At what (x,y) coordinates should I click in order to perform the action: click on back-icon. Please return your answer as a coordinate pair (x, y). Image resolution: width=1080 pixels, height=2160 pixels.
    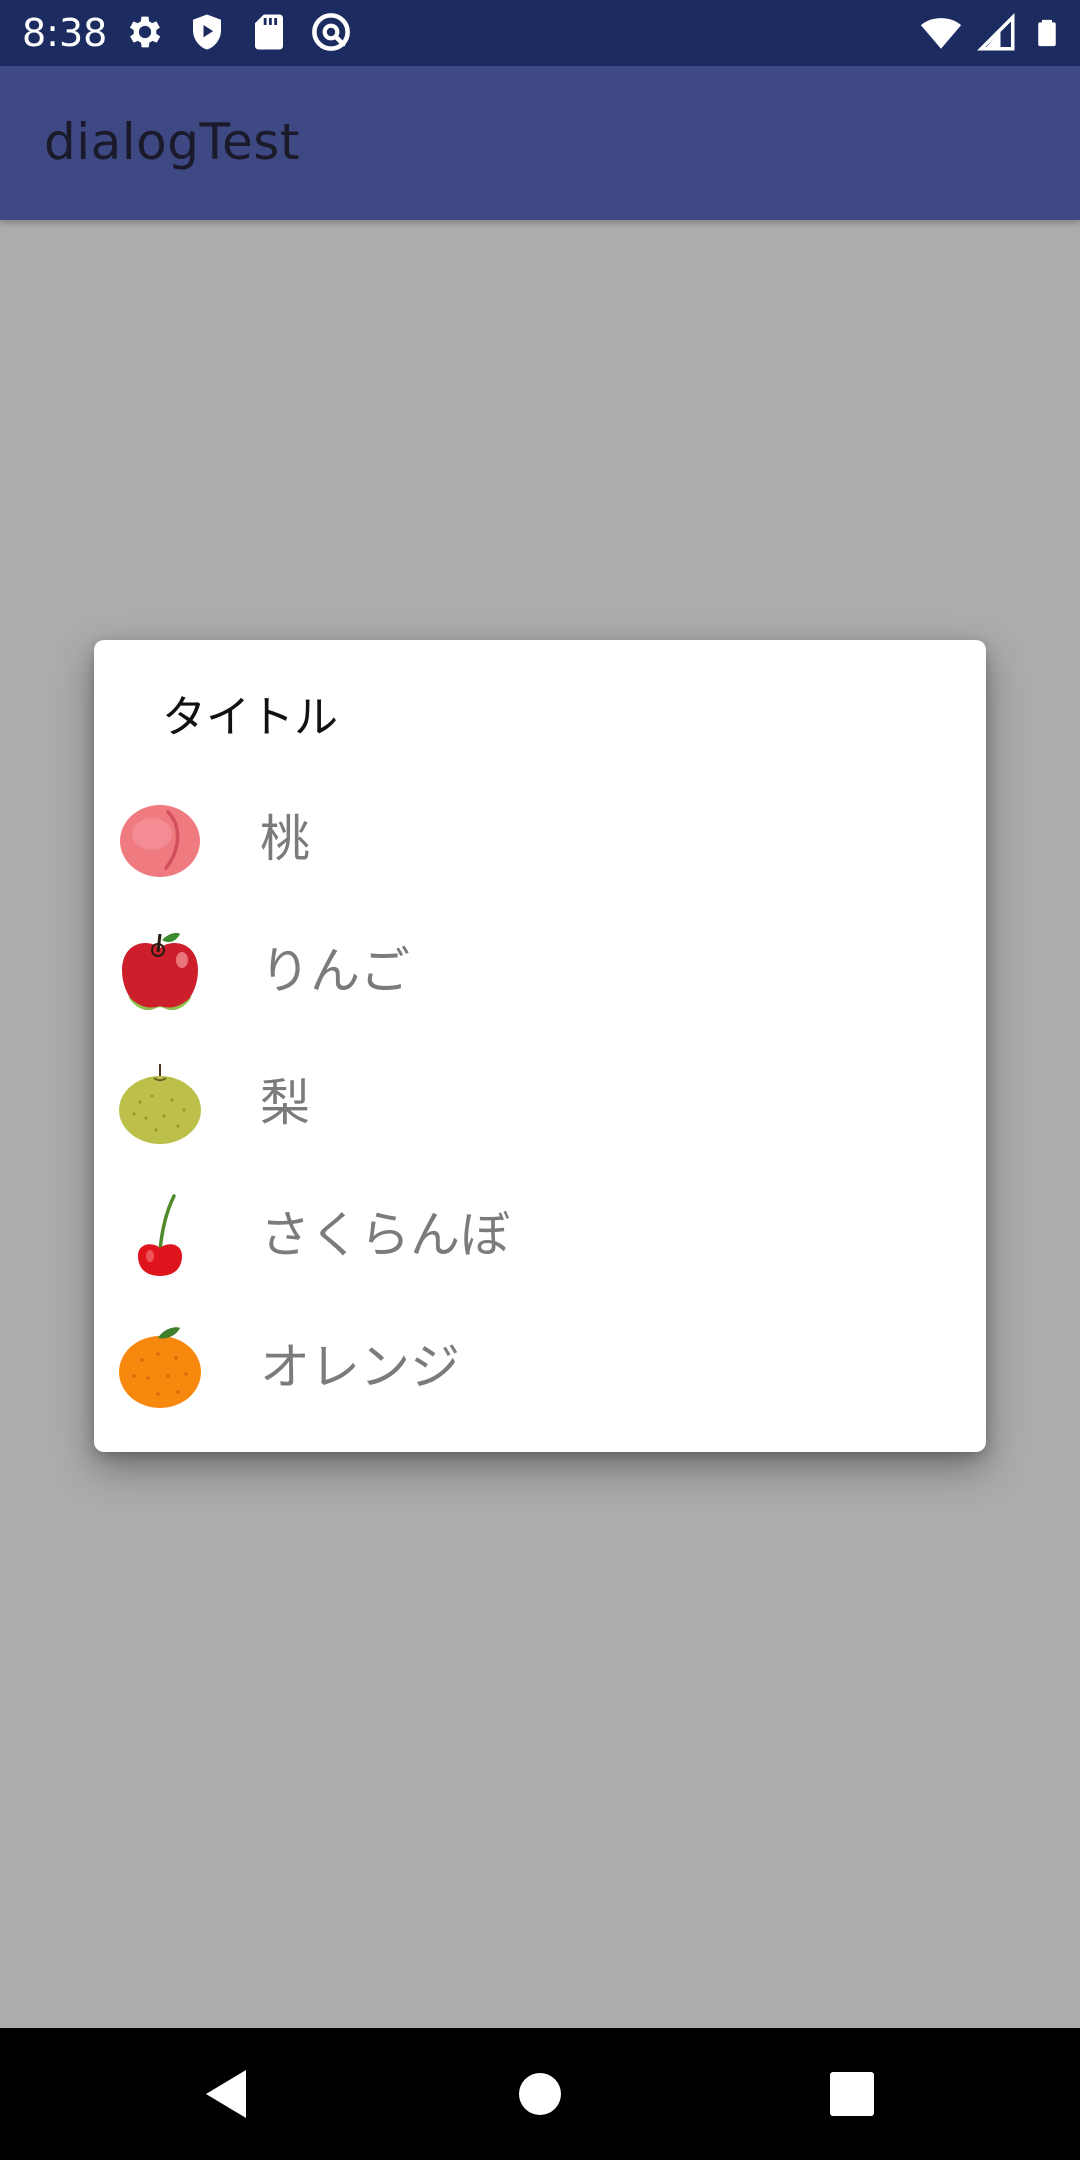
    Looking at the image, I should click on (226, 2094).